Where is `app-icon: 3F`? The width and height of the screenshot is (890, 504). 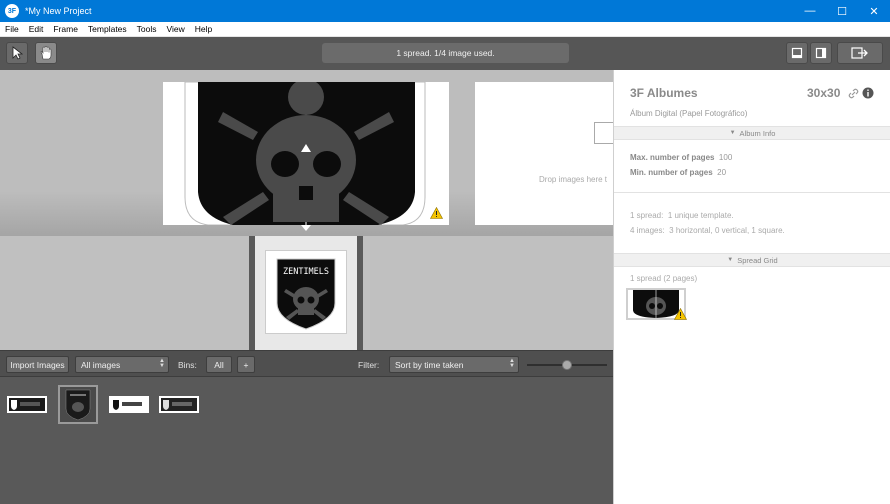
app-icon: 3F is located at coordinates (12, 11).